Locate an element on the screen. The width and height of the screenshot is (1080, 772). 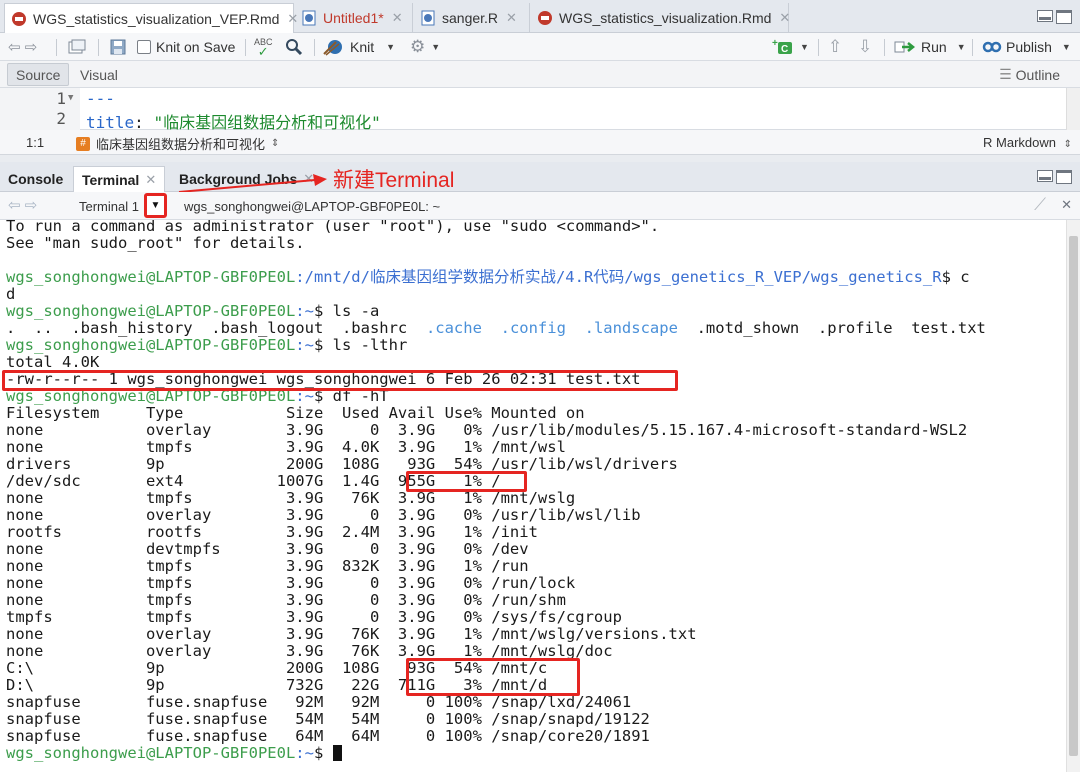
pane-splitter is located at coordinates (540, 158).